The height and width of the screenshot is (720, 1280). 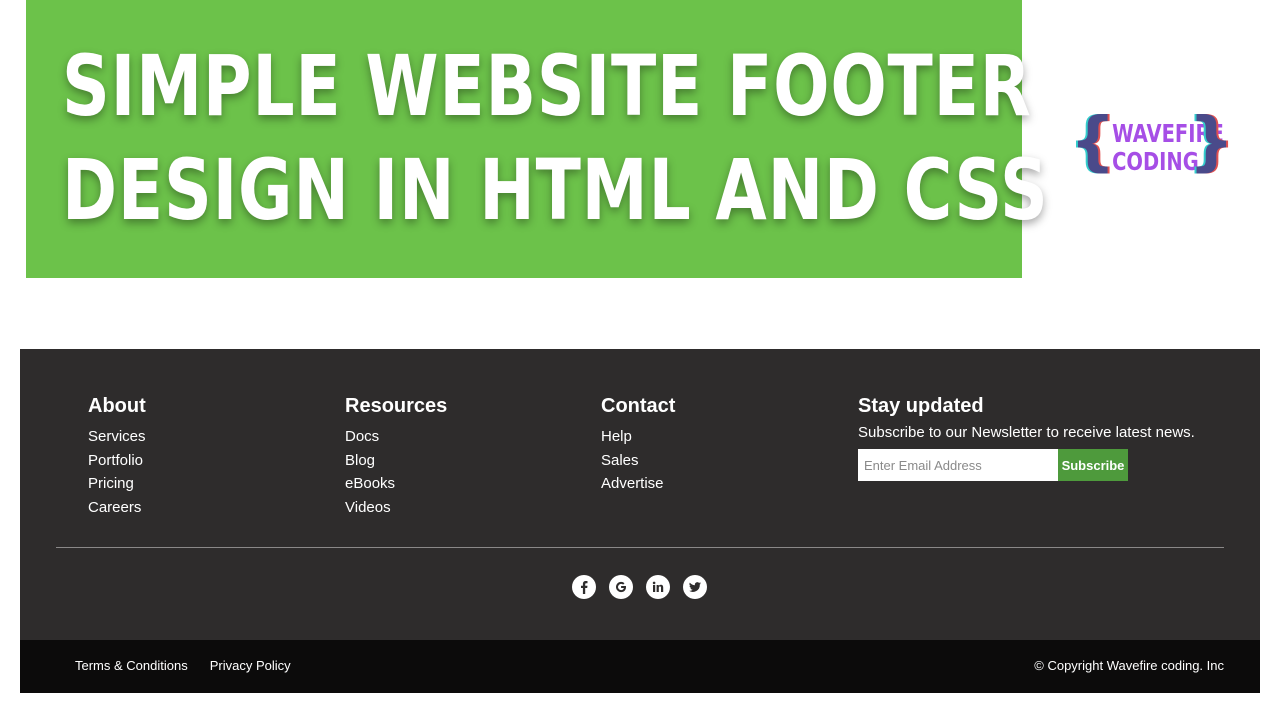 What do you see at coordinates (117, 508) in the screenshot?
I see `footer-link-careers: Careers` at bounding box center [117, 508].